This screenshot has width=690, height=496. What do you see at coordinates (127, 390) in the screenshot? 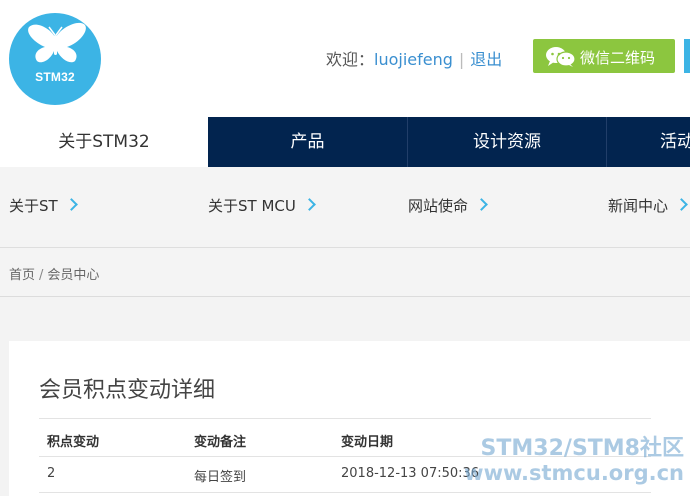
I see `page-title: 会员积点变动详细` at bounding box center [127, 390].